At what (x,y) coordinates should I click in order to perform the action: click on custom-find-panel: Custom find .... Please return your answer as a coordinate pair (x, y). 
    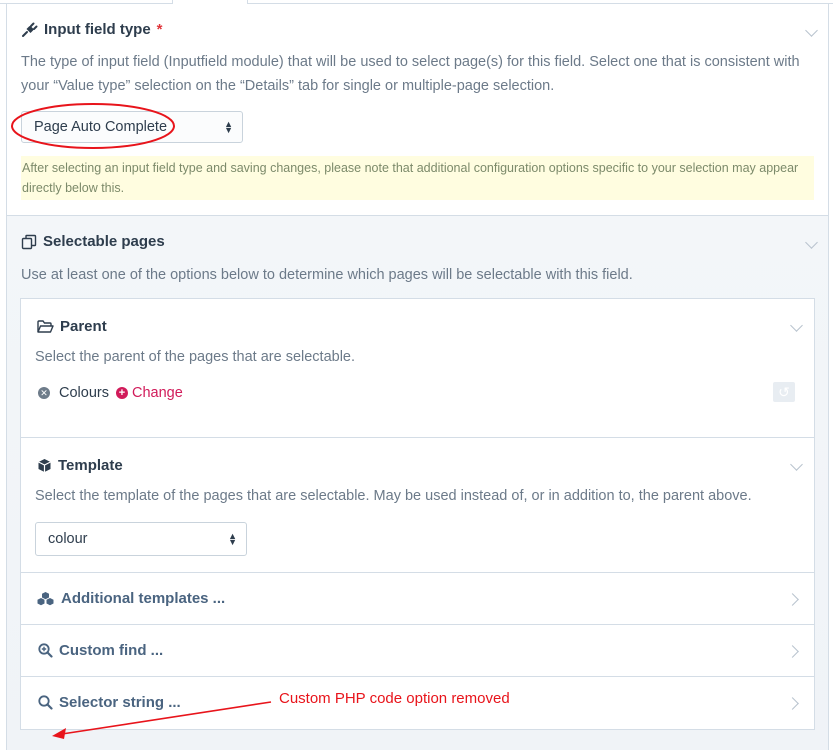
    Looking at the image, I should click on (417, 650).